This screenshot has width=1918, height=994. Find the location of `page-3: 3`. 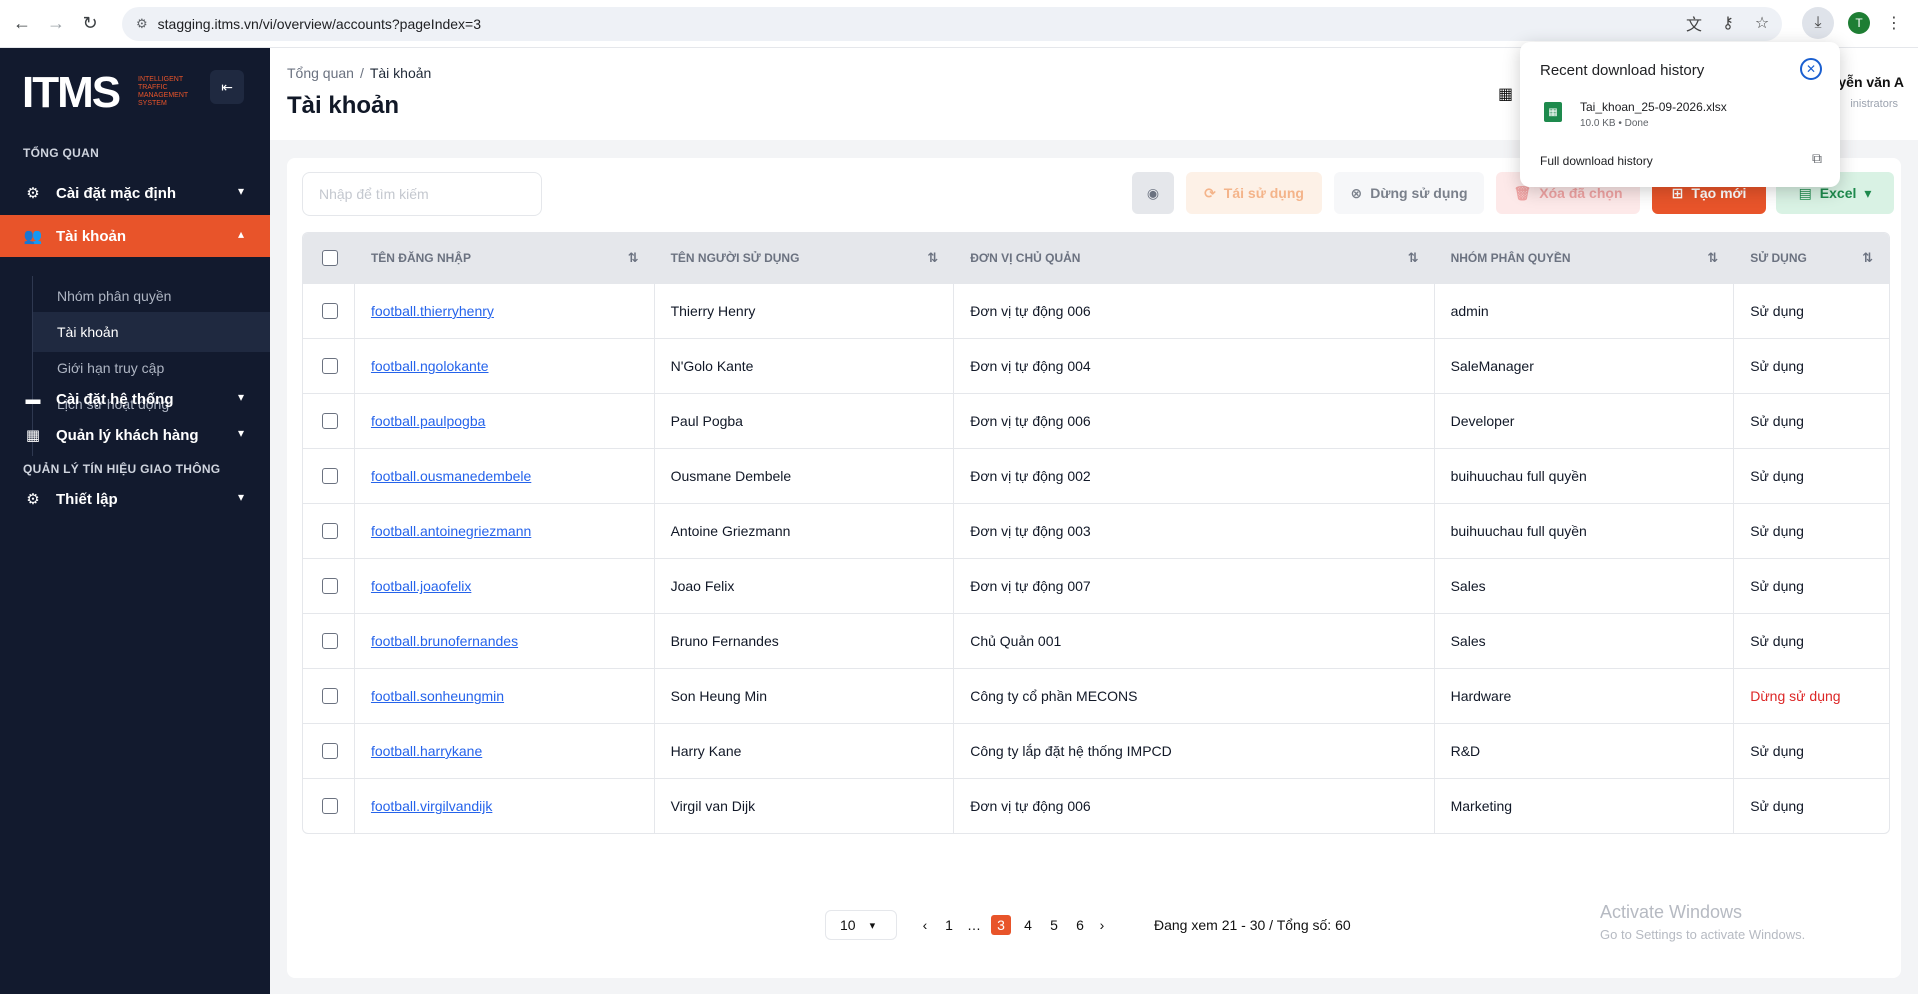

page-3: 3 is located at coordinates (1001, 925).